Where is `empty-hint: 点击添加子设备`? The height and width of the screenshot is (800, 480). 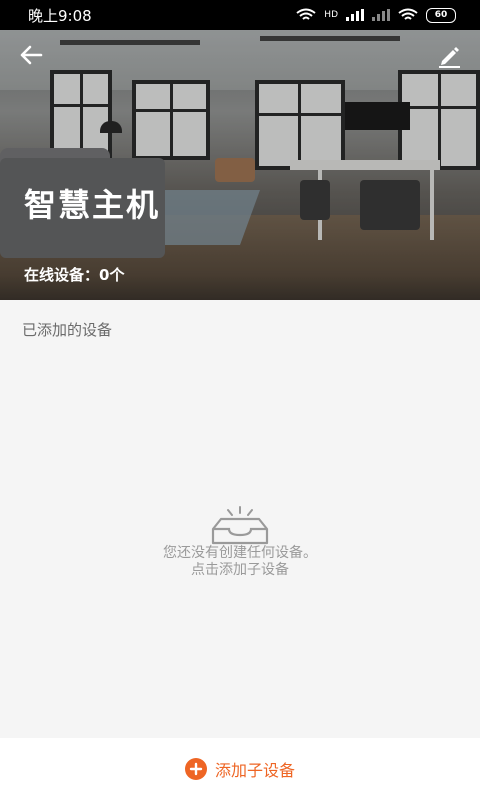 empty-hint: 点击添加子设备 is located at coordinates (240, 570).